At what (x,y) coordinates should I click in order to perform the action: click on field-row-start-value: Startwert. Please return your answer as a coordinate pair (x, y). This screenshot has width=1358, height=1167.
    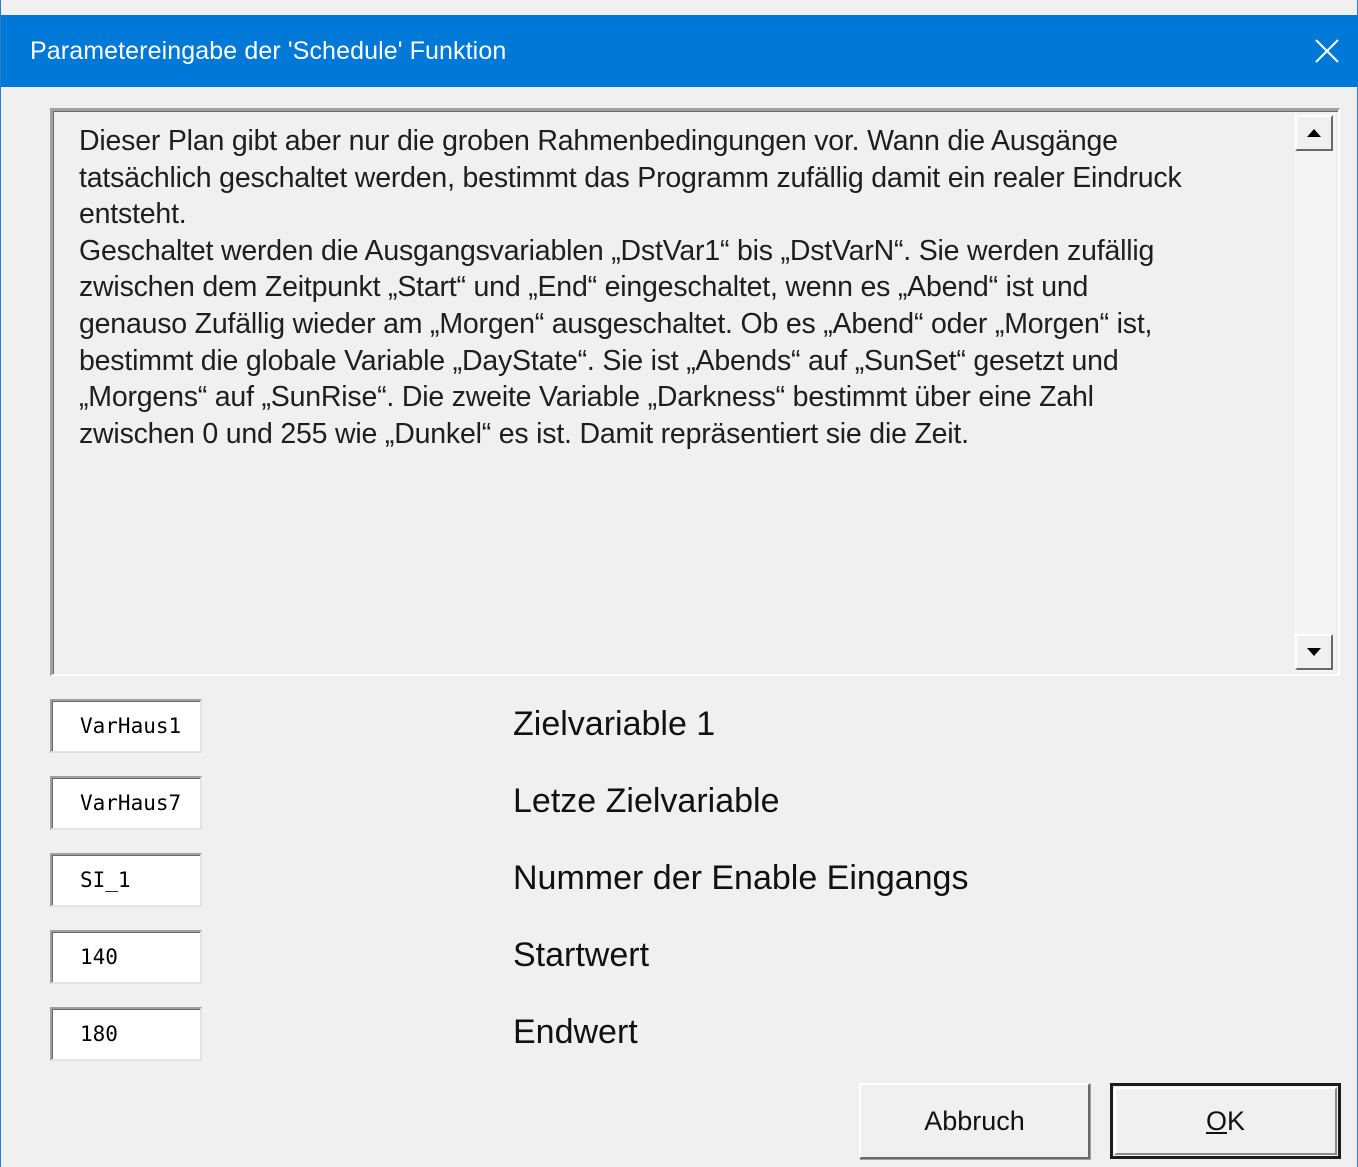
    Looking at the image, I should click on (679, 958).